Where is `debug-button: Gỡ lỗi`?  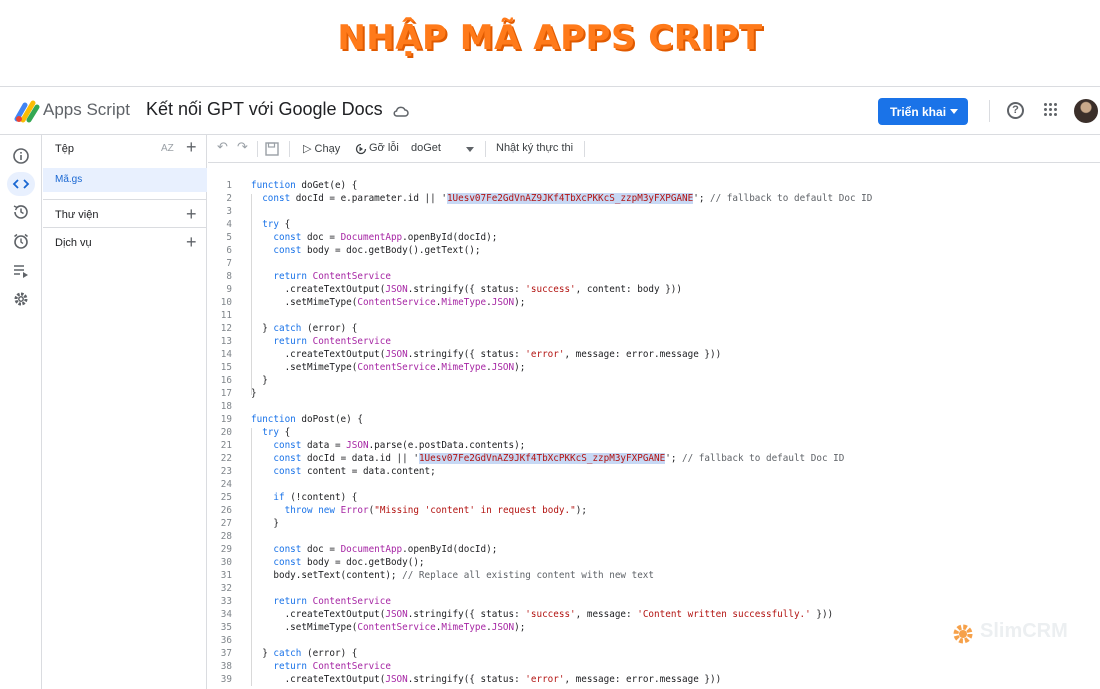 debug-button: Gỡ lỗi is located at coordinates (384, 148).